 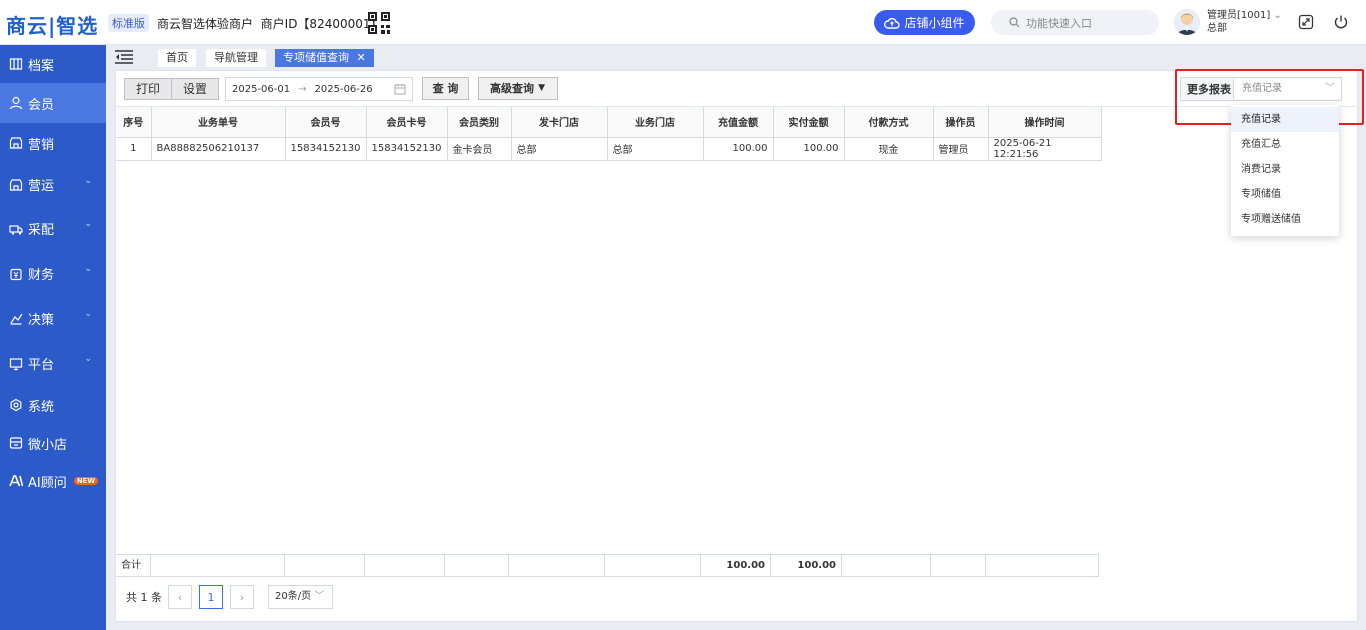 What do you see at coordinates (134, 122) in the screenshot?
I see `column-header: 序号` at bounding box center [134, 122].